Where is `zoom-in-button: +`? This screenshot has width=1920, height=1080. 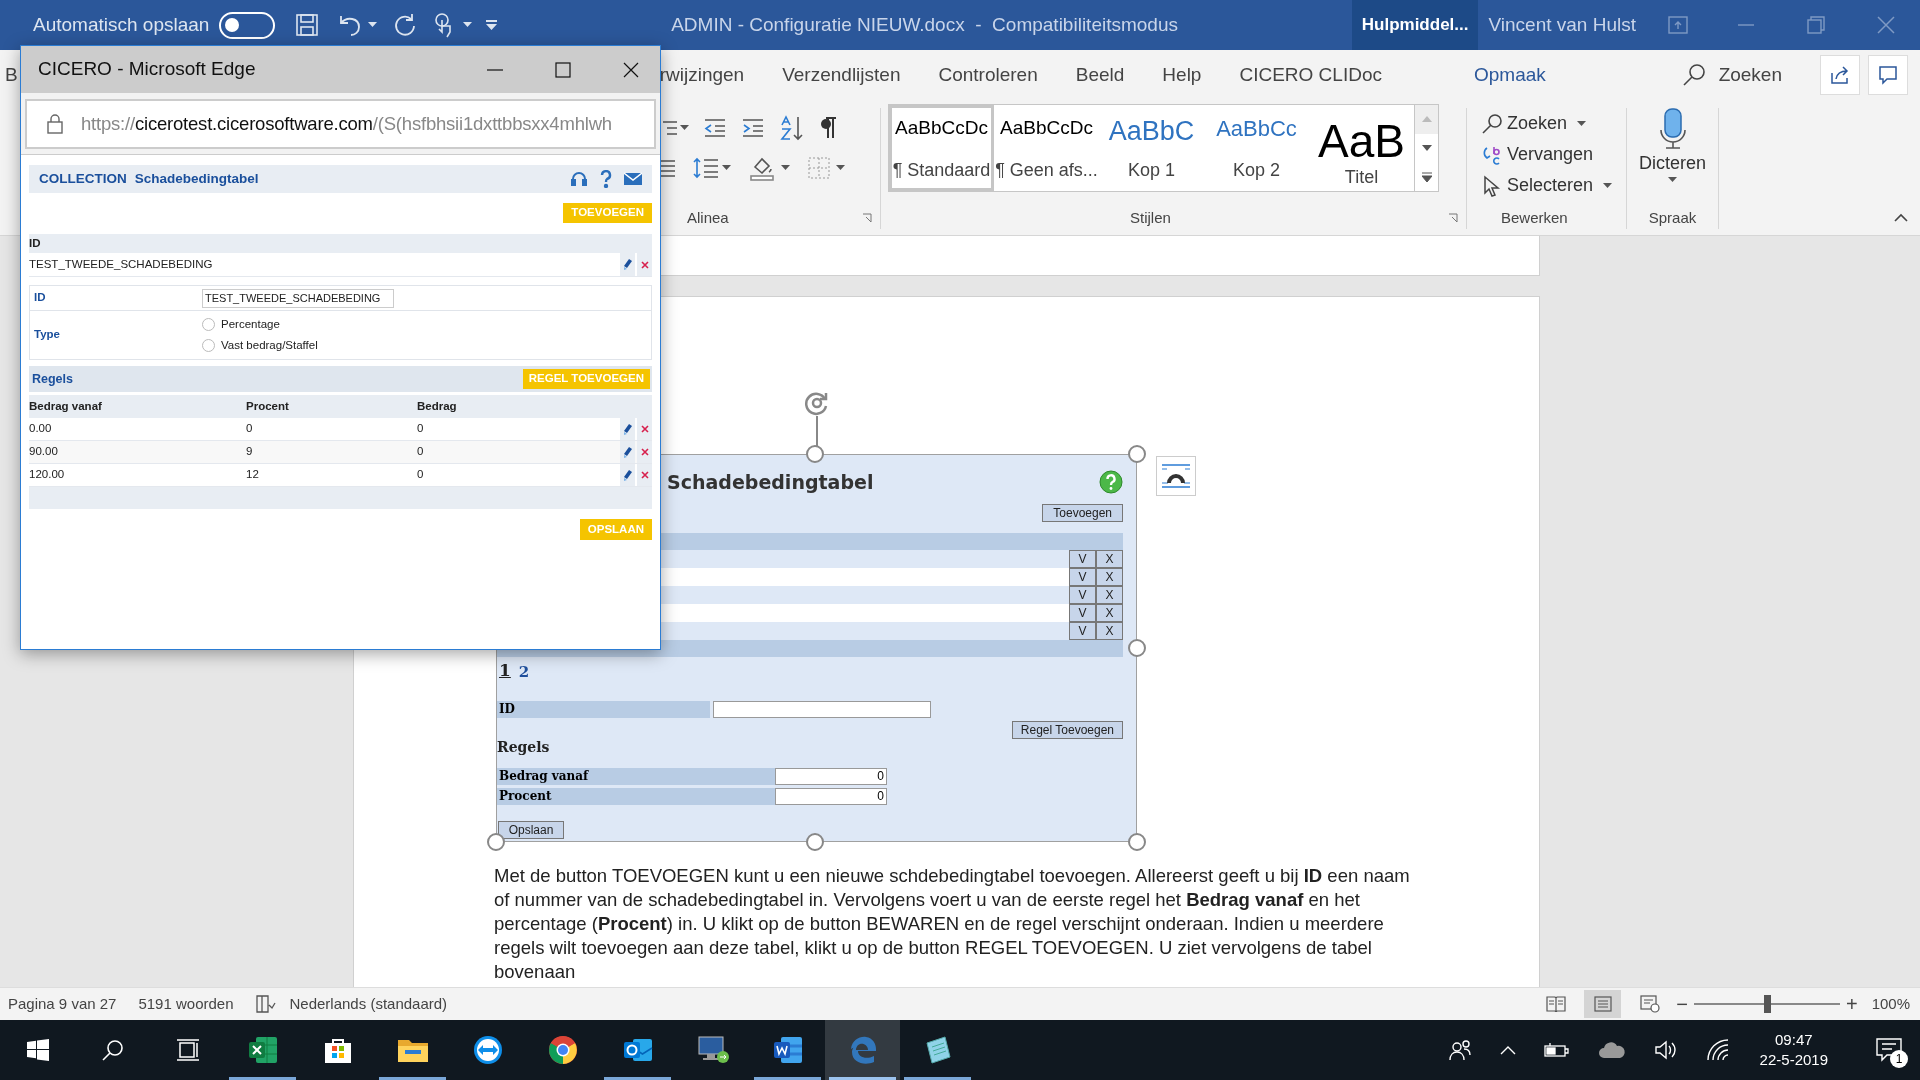
zoom-in-button: + is located at coordinates (1851, 1004).